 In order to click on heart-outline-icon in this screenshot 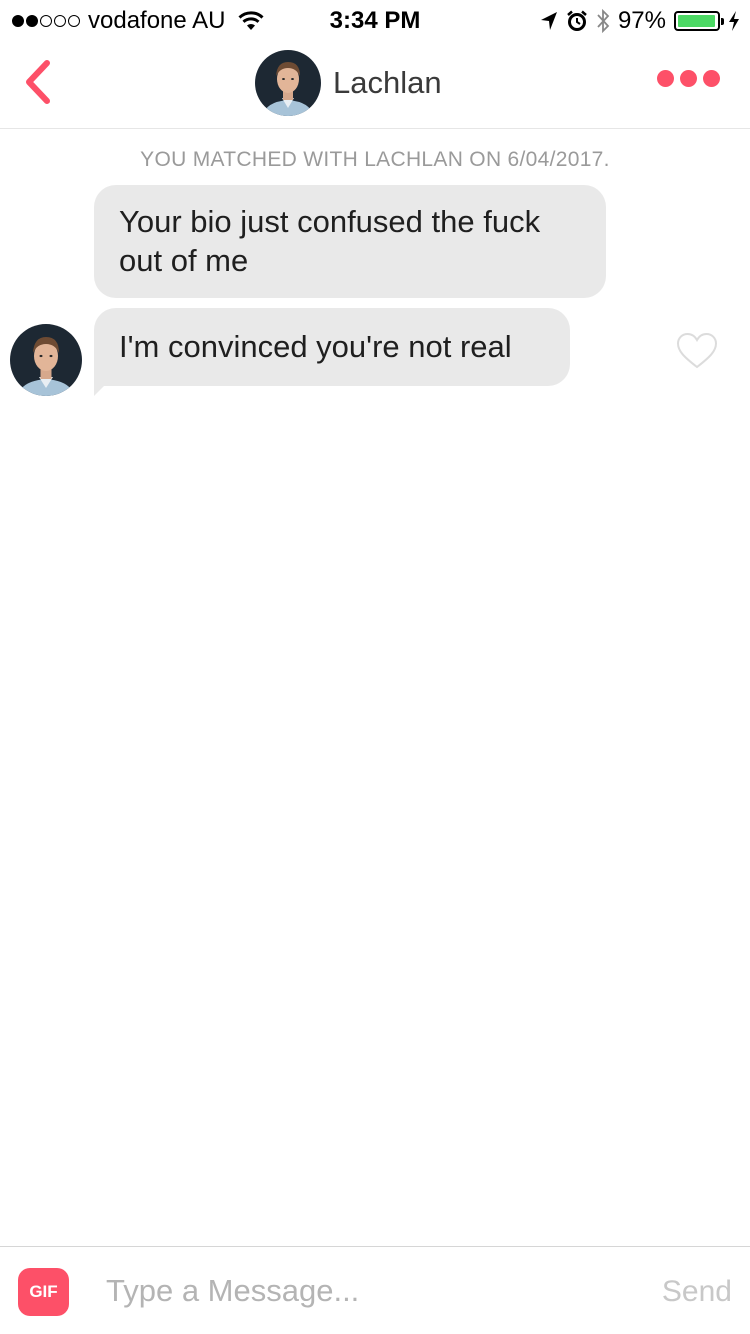, I will do `click(697, 350)`.